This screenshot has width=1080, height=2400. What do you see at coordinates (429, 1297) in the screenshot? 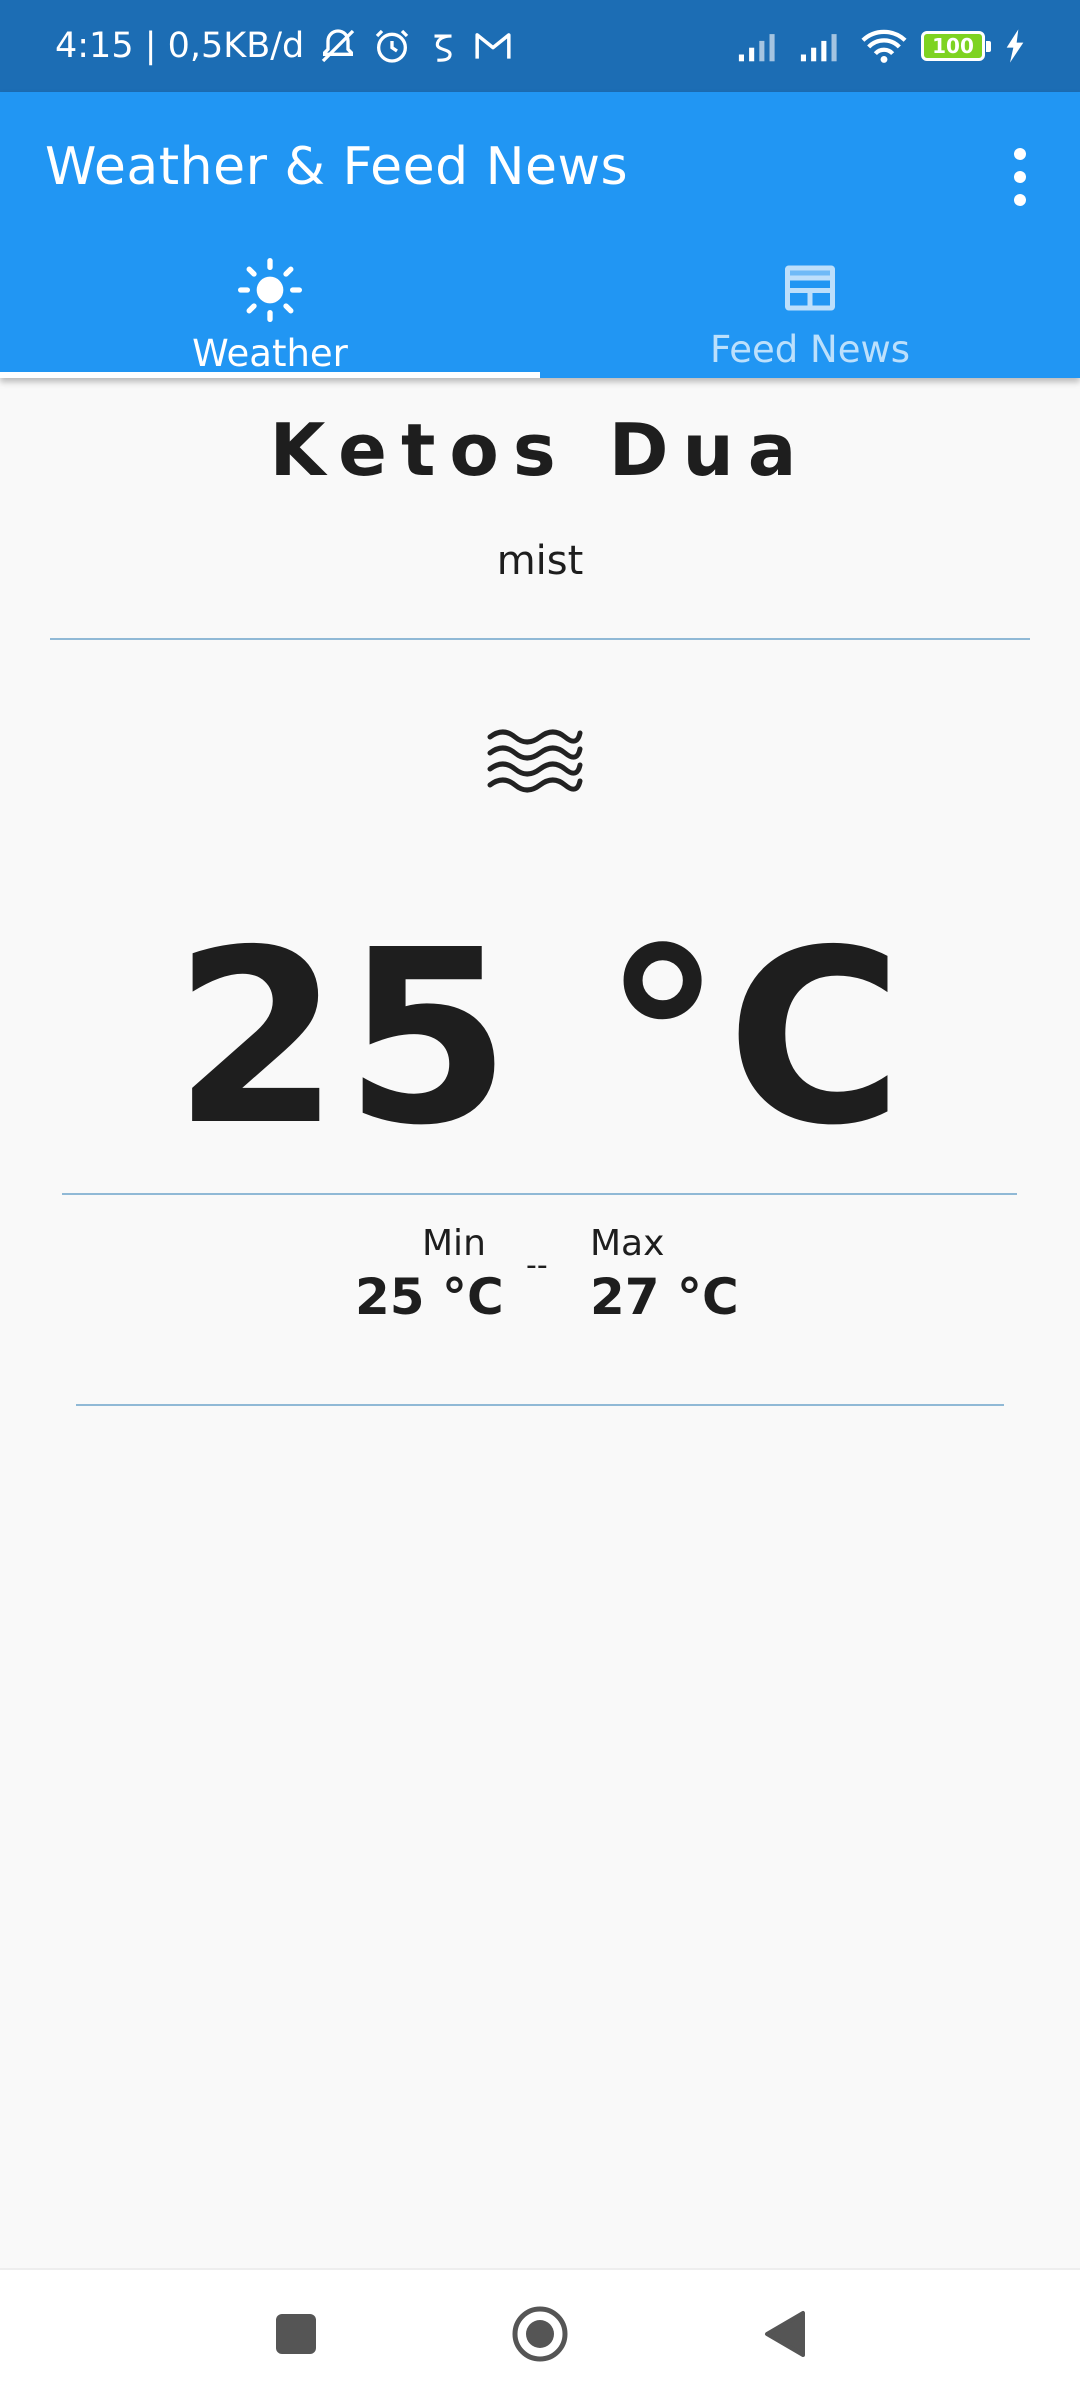
I see `min-temperature: 25 °C` at bounding box center [429, 1297].